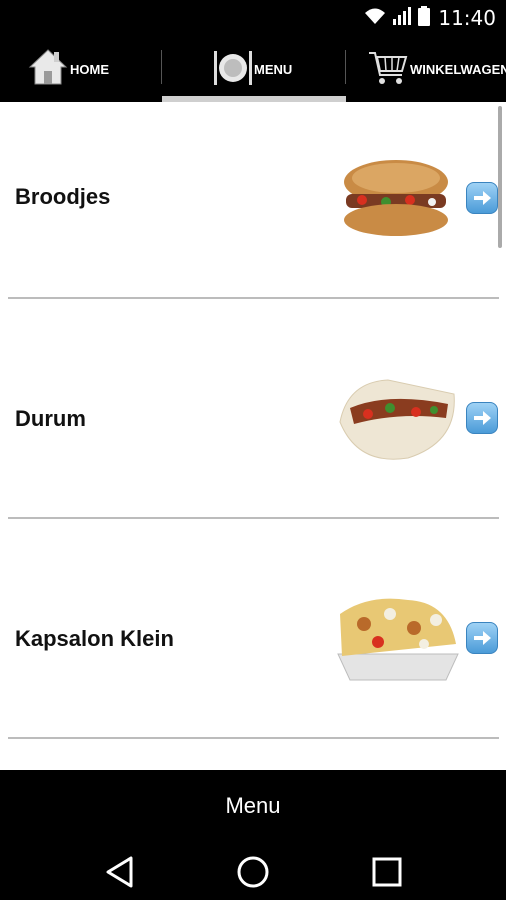 The height and width of the screenshot is (900, 506). Describe the element at coordinates (63, 196) in the screenshot. I see `category-title: Broodjes` at that location.